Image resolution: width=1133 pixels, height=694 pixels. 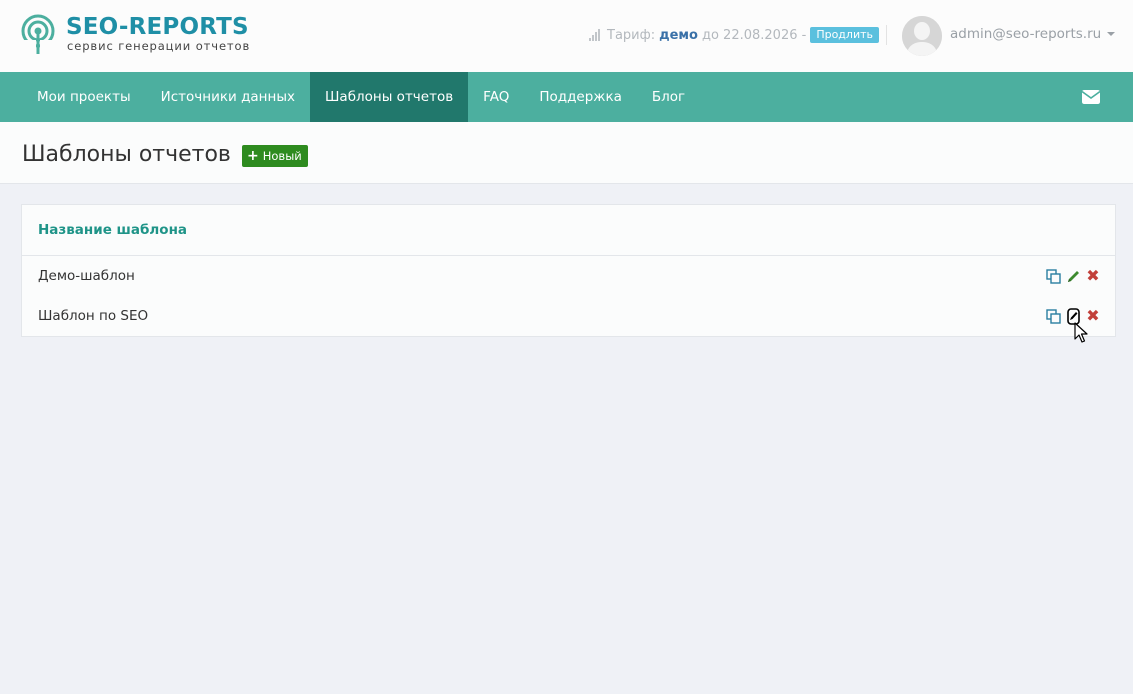 I want to click on logo-icon, so click(x=39, y=34).